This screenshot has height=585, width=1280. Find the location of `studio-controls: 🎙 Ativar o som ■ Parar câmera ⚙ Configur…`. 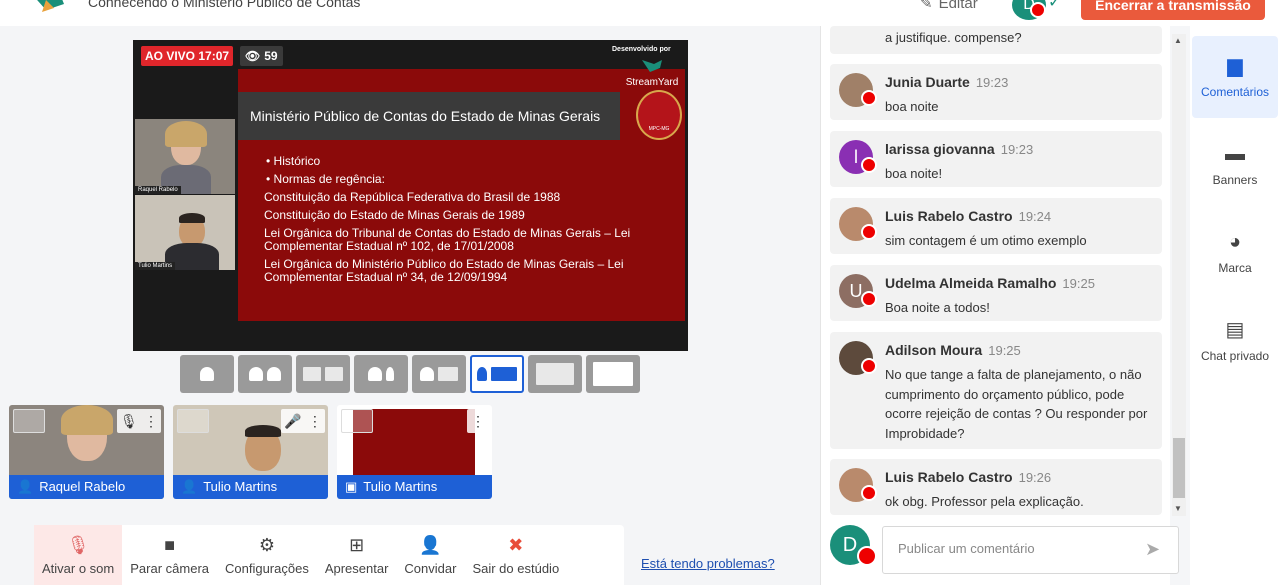

studio-controls: 🎙 Ativar o som ■ Parar câmera ⚙ Configur… is located at coordinates (329, 555).